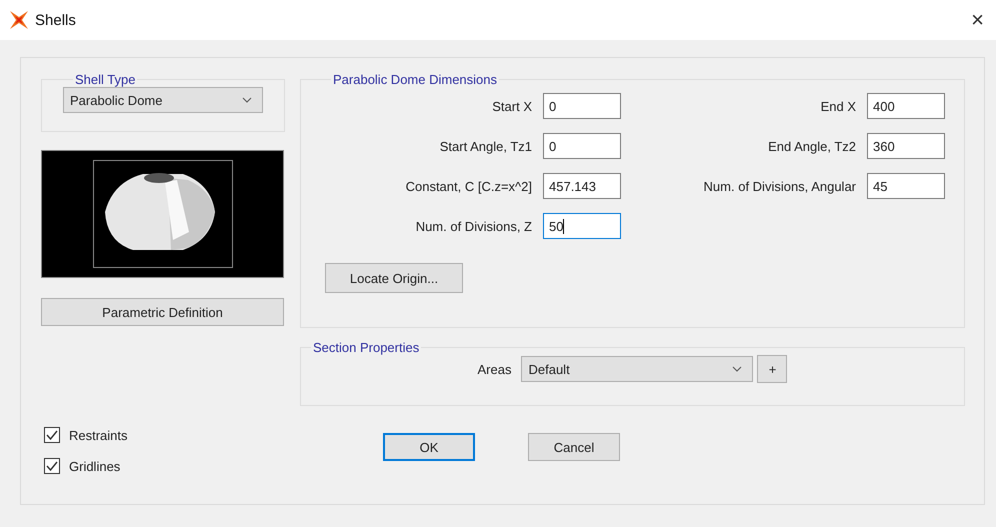  I want to click on input-field: 45, so click(906, 186).